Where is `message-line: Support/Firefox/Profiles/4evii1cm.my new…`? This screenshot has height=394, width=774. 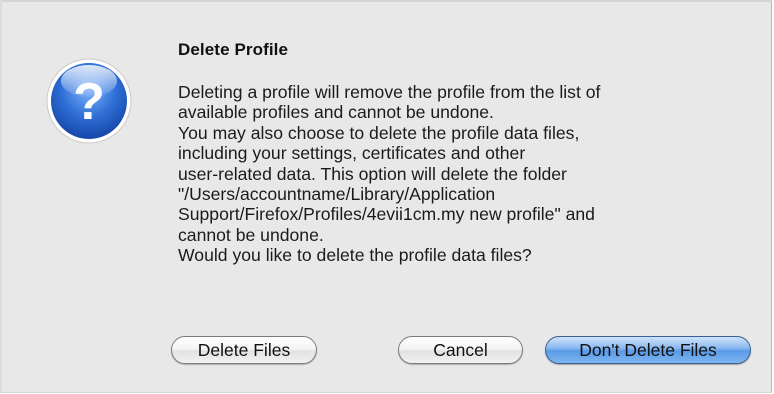 message-line: Support/Firefox/Profiles/4evii1cm.my new… is located at coordinates (386, 214).